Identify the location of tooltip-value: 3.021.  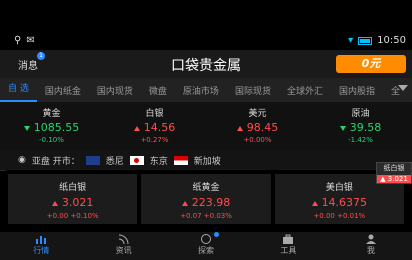
(397, 179).